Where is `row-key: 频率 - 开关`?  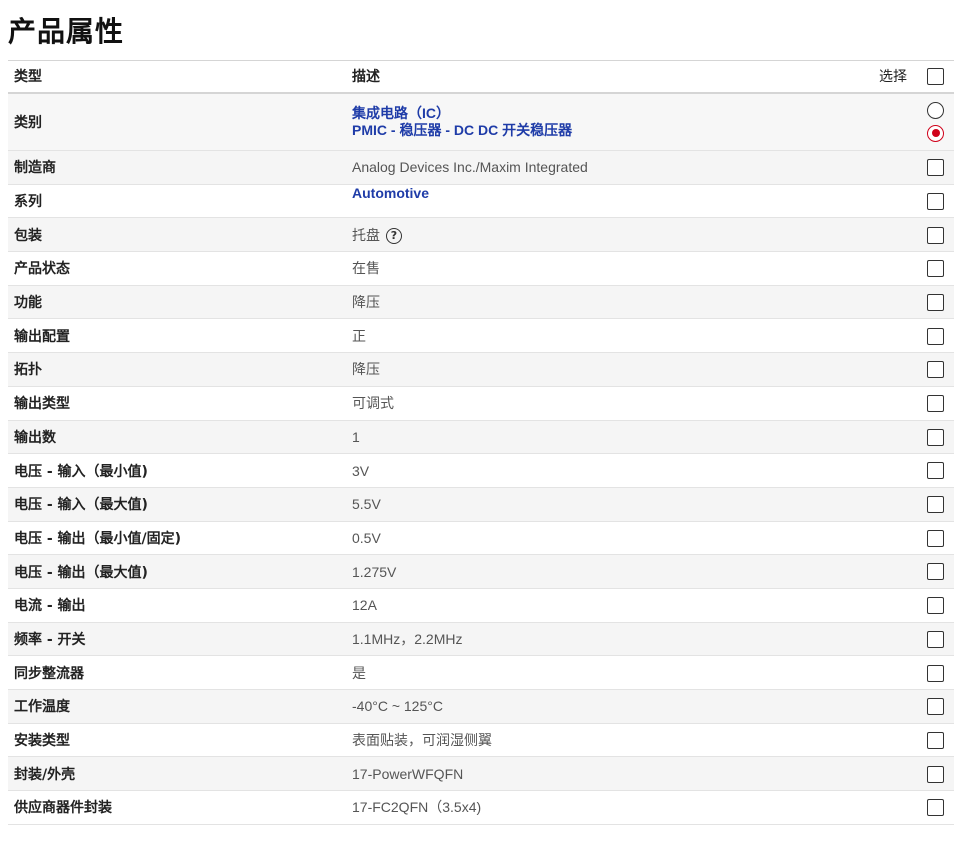 row-key: 频率 - 开关 is located at coordinates (50, 639).